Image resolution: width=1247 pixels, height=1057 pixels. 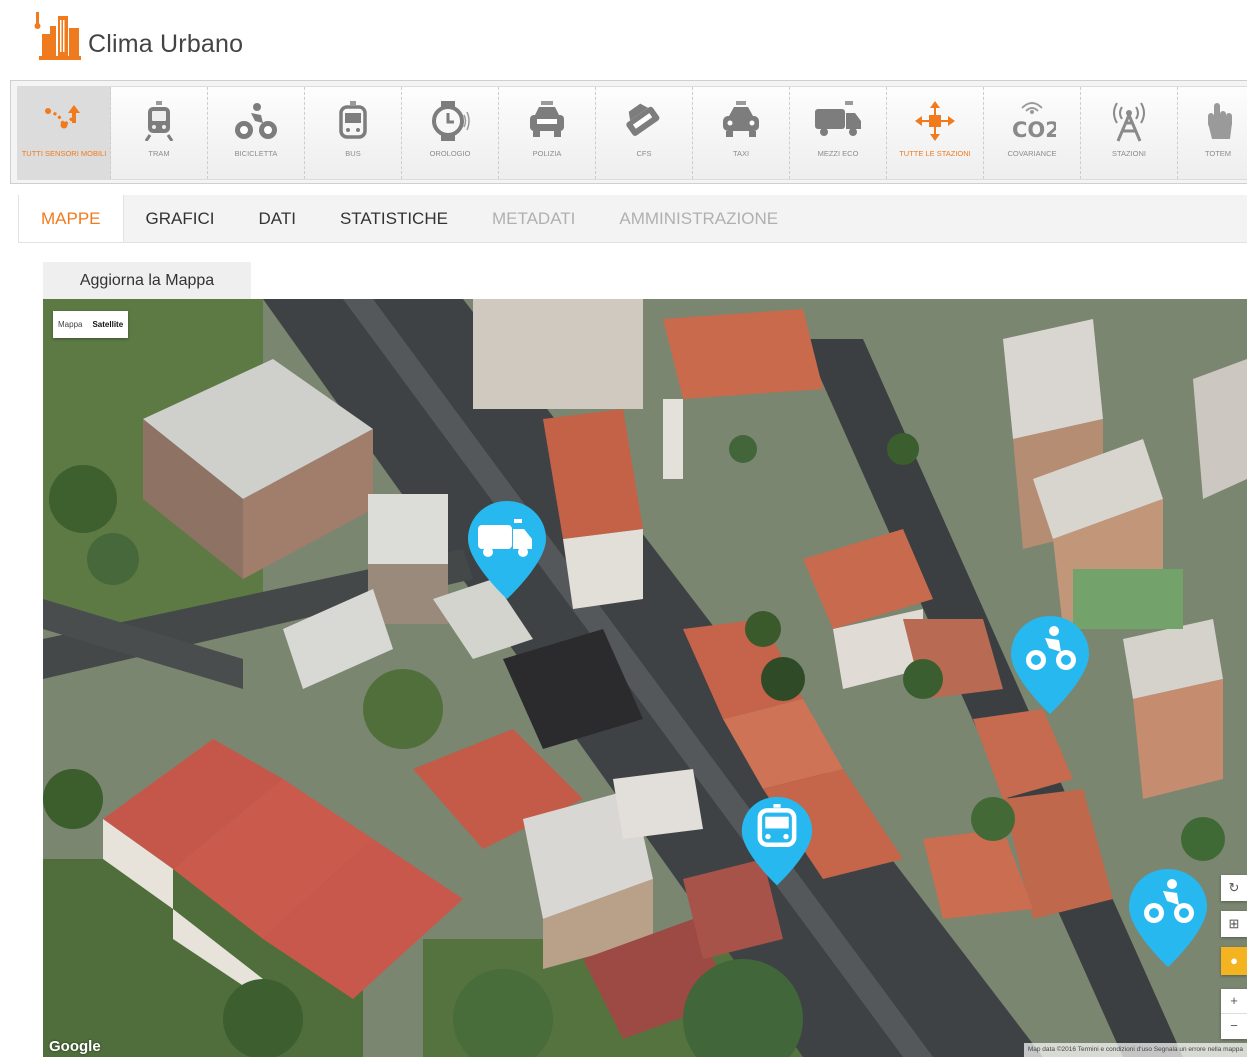 I want to click on antenna-icon, so click(x=1129, y=122).